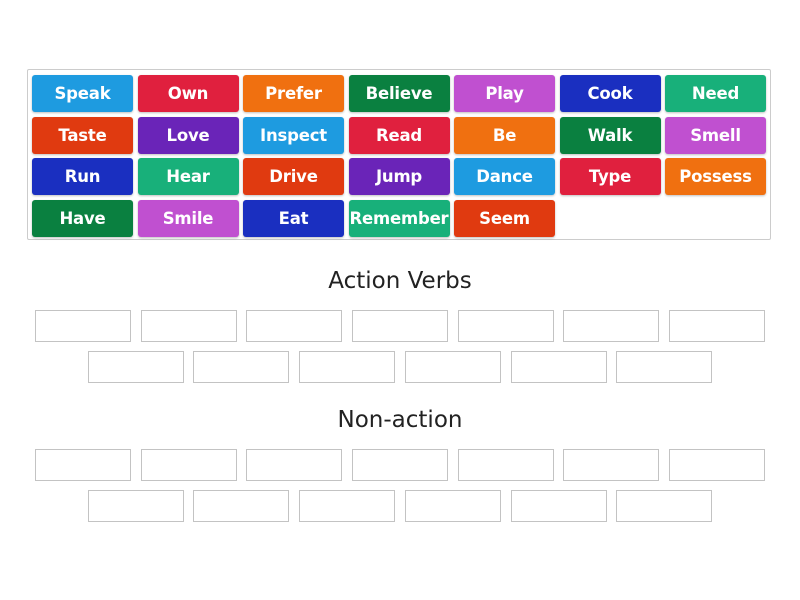  What do you see at coordinates (293, 218) in the screenshot?
I see `word-tile: Eat` at bounding box center [293, 218].